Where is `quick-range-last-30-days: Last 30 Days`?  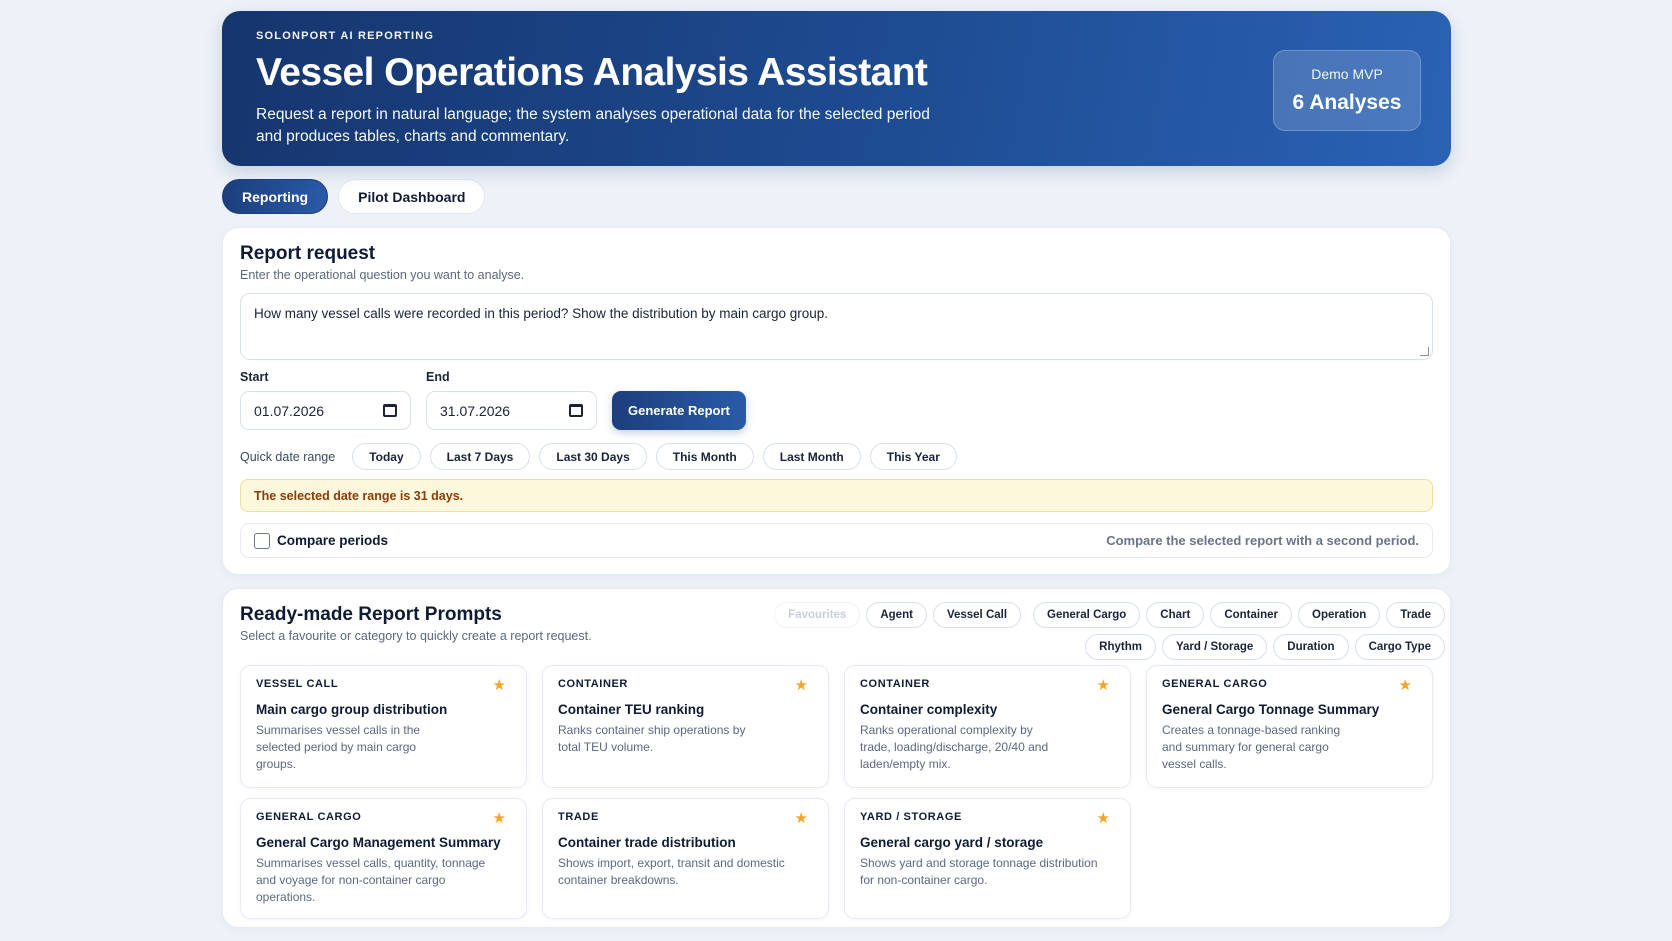 quick-range-last-30-days: Last 30 Days is located at coordinates (593, 456).